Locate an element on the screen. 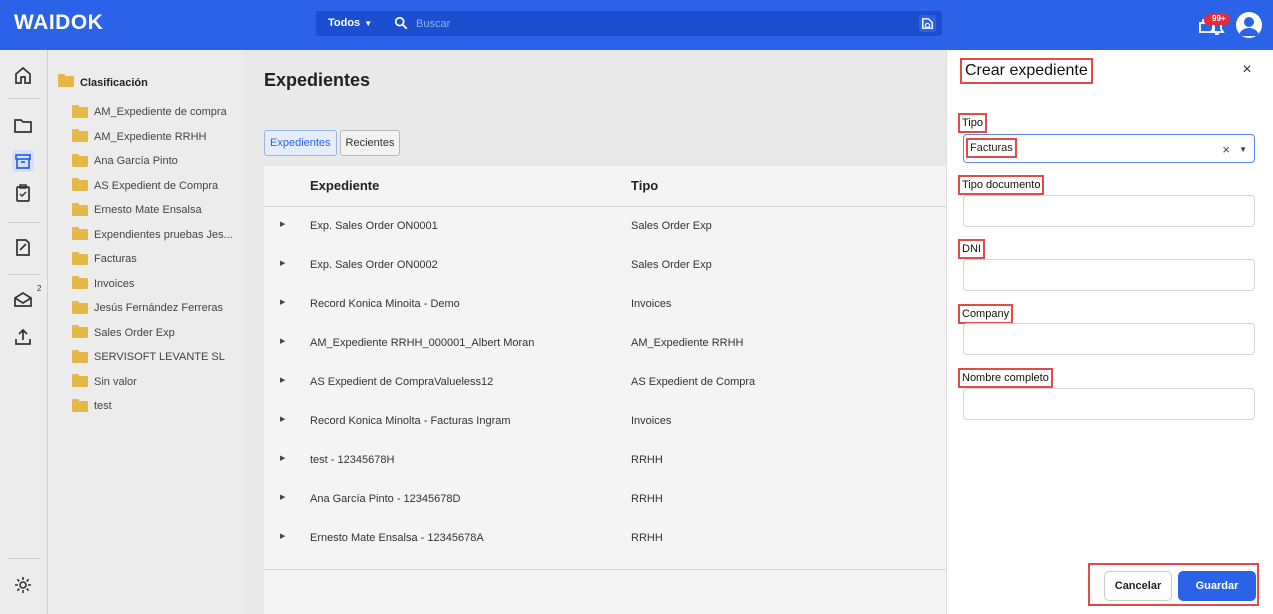  tree-item: AM_Expediente RRHH is located at coordinates (152, 137).